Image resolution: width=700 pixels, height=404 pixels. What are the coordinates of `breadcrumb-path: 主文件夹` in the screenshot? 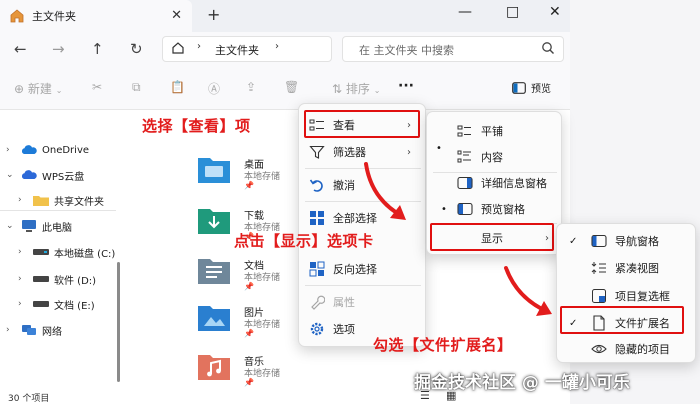 It's located at (237, 50).